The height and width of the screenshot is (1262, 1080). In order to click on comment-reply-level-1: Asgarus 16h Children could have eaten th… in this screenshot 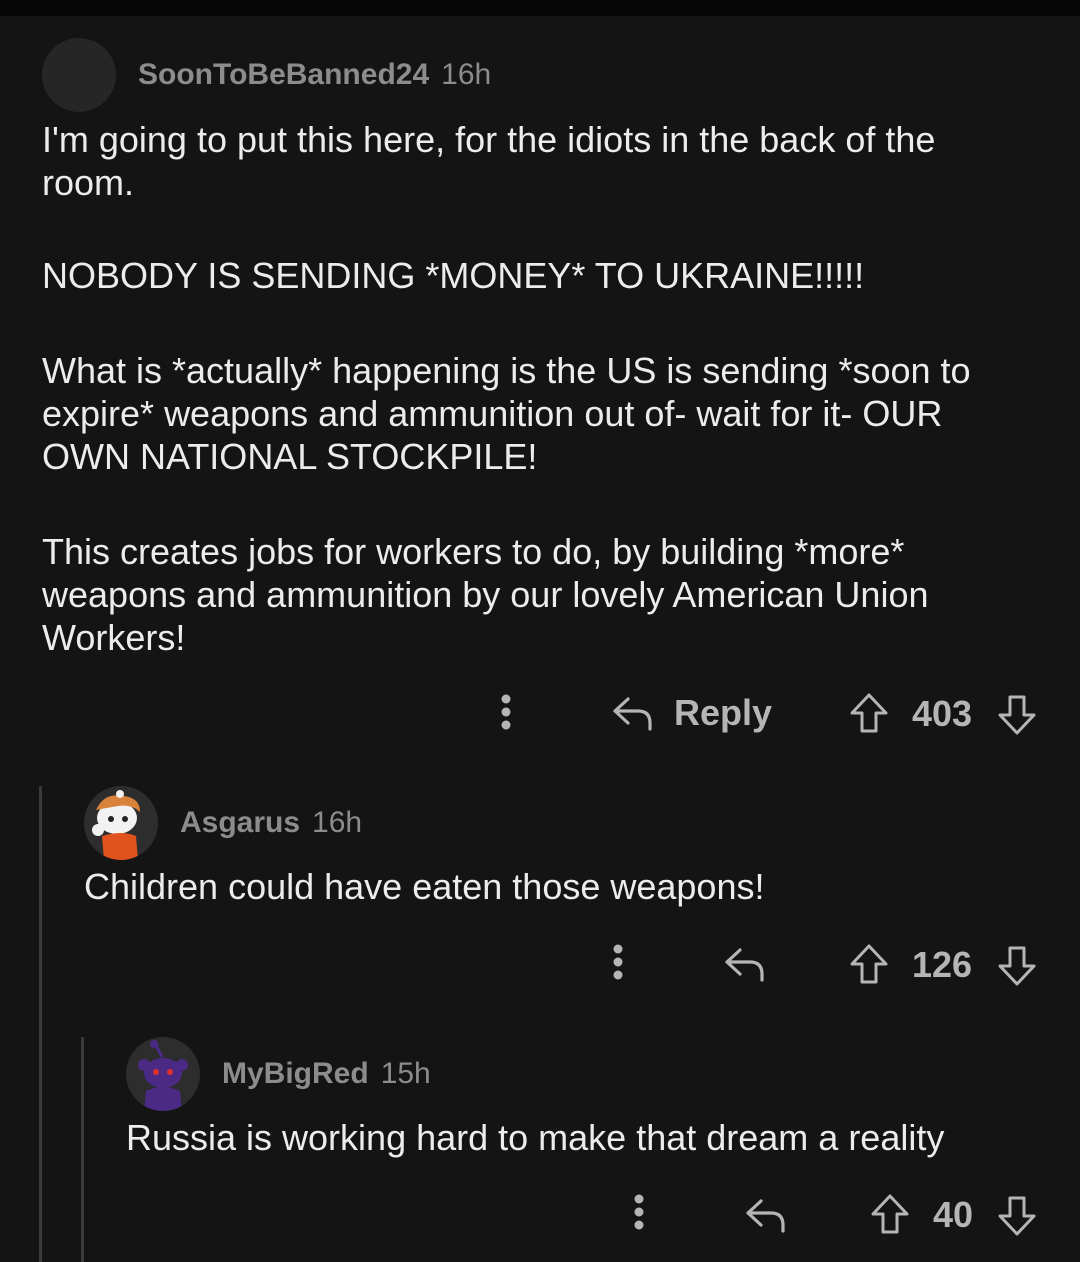, I will do `click(564, 847)`.